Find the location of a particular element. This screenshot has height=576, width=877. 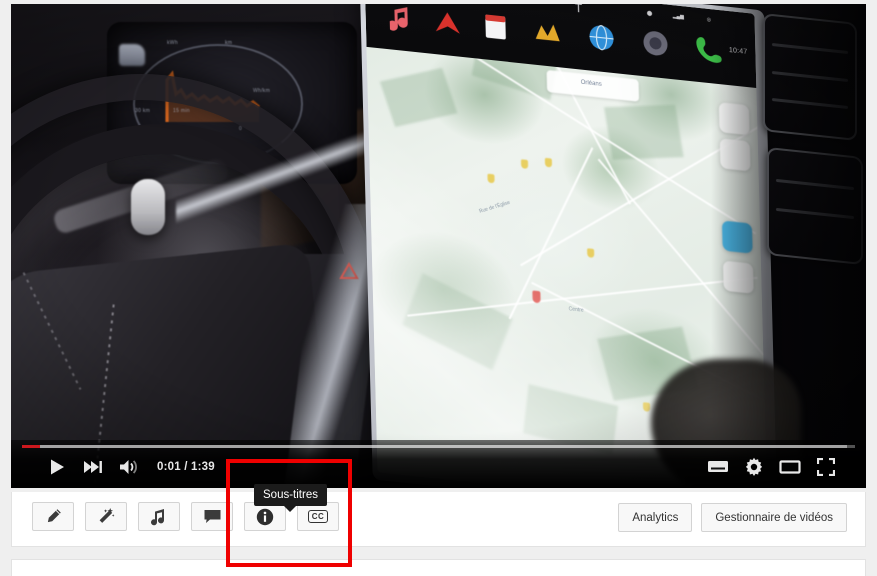

magic-wand-icon is located at coordinates (107, 515).